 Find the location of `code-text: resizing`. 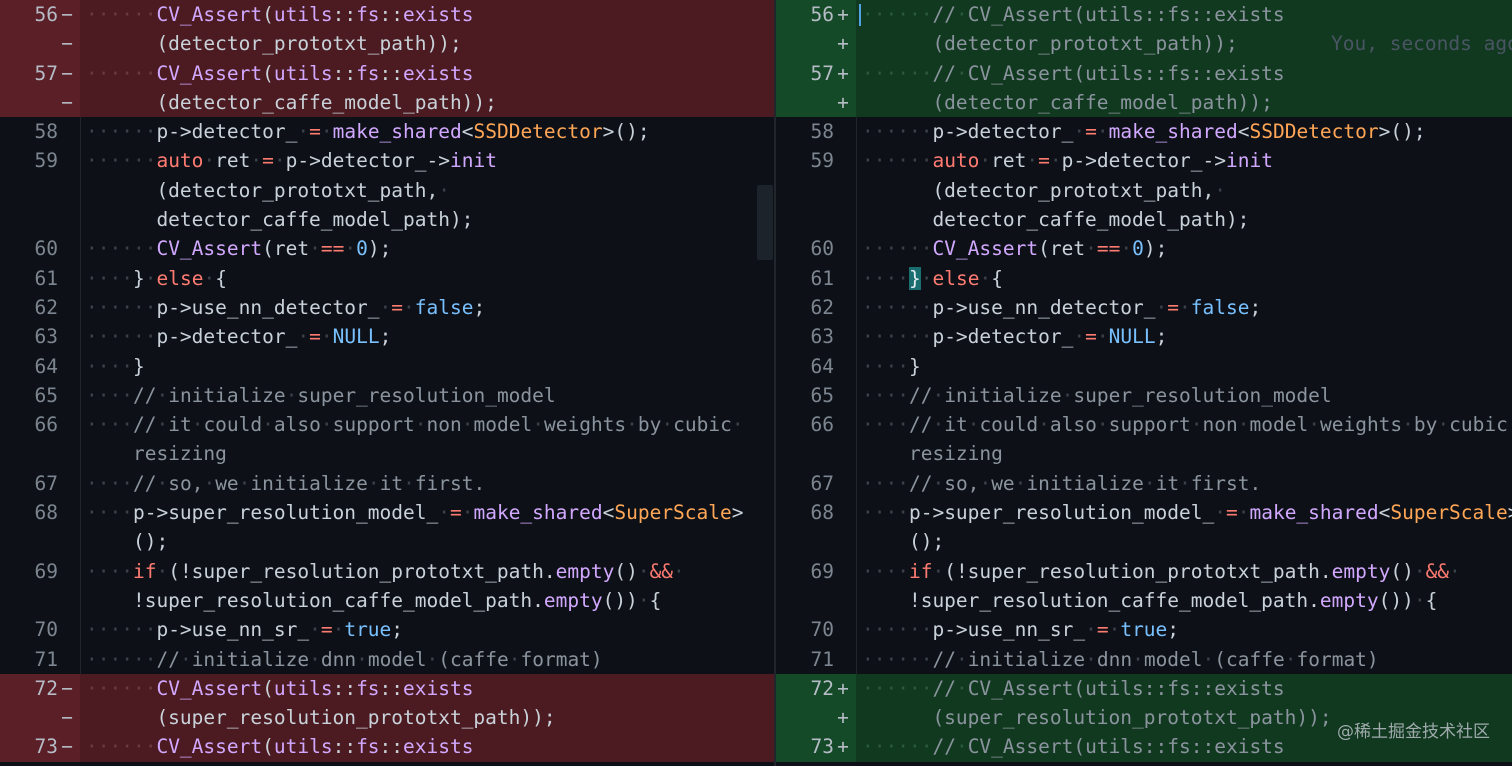

code-text: resizing is located at coordinates (156, 453).